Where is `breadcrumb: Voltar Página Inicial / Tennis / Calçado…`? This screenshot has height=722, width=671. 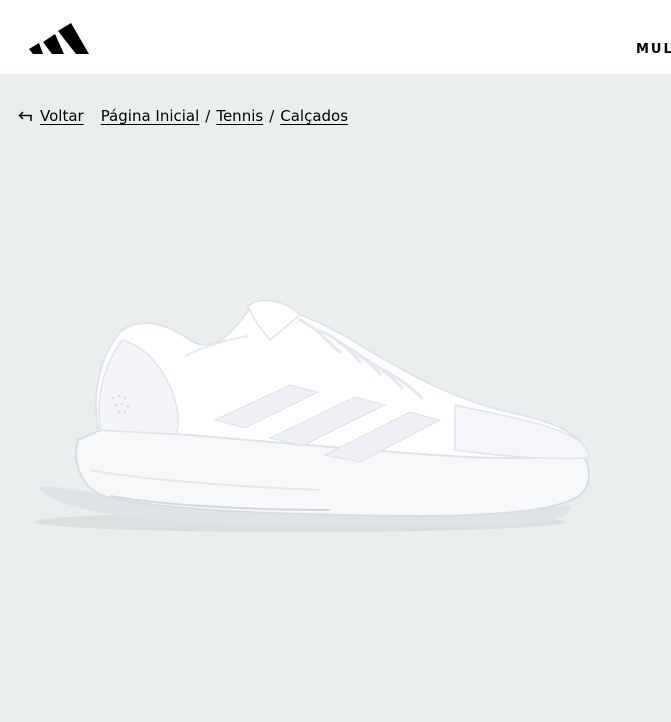
breadcrumb: Voltar Página Inicial / Tennis / Calçado… is located at coordinates (183, 116).